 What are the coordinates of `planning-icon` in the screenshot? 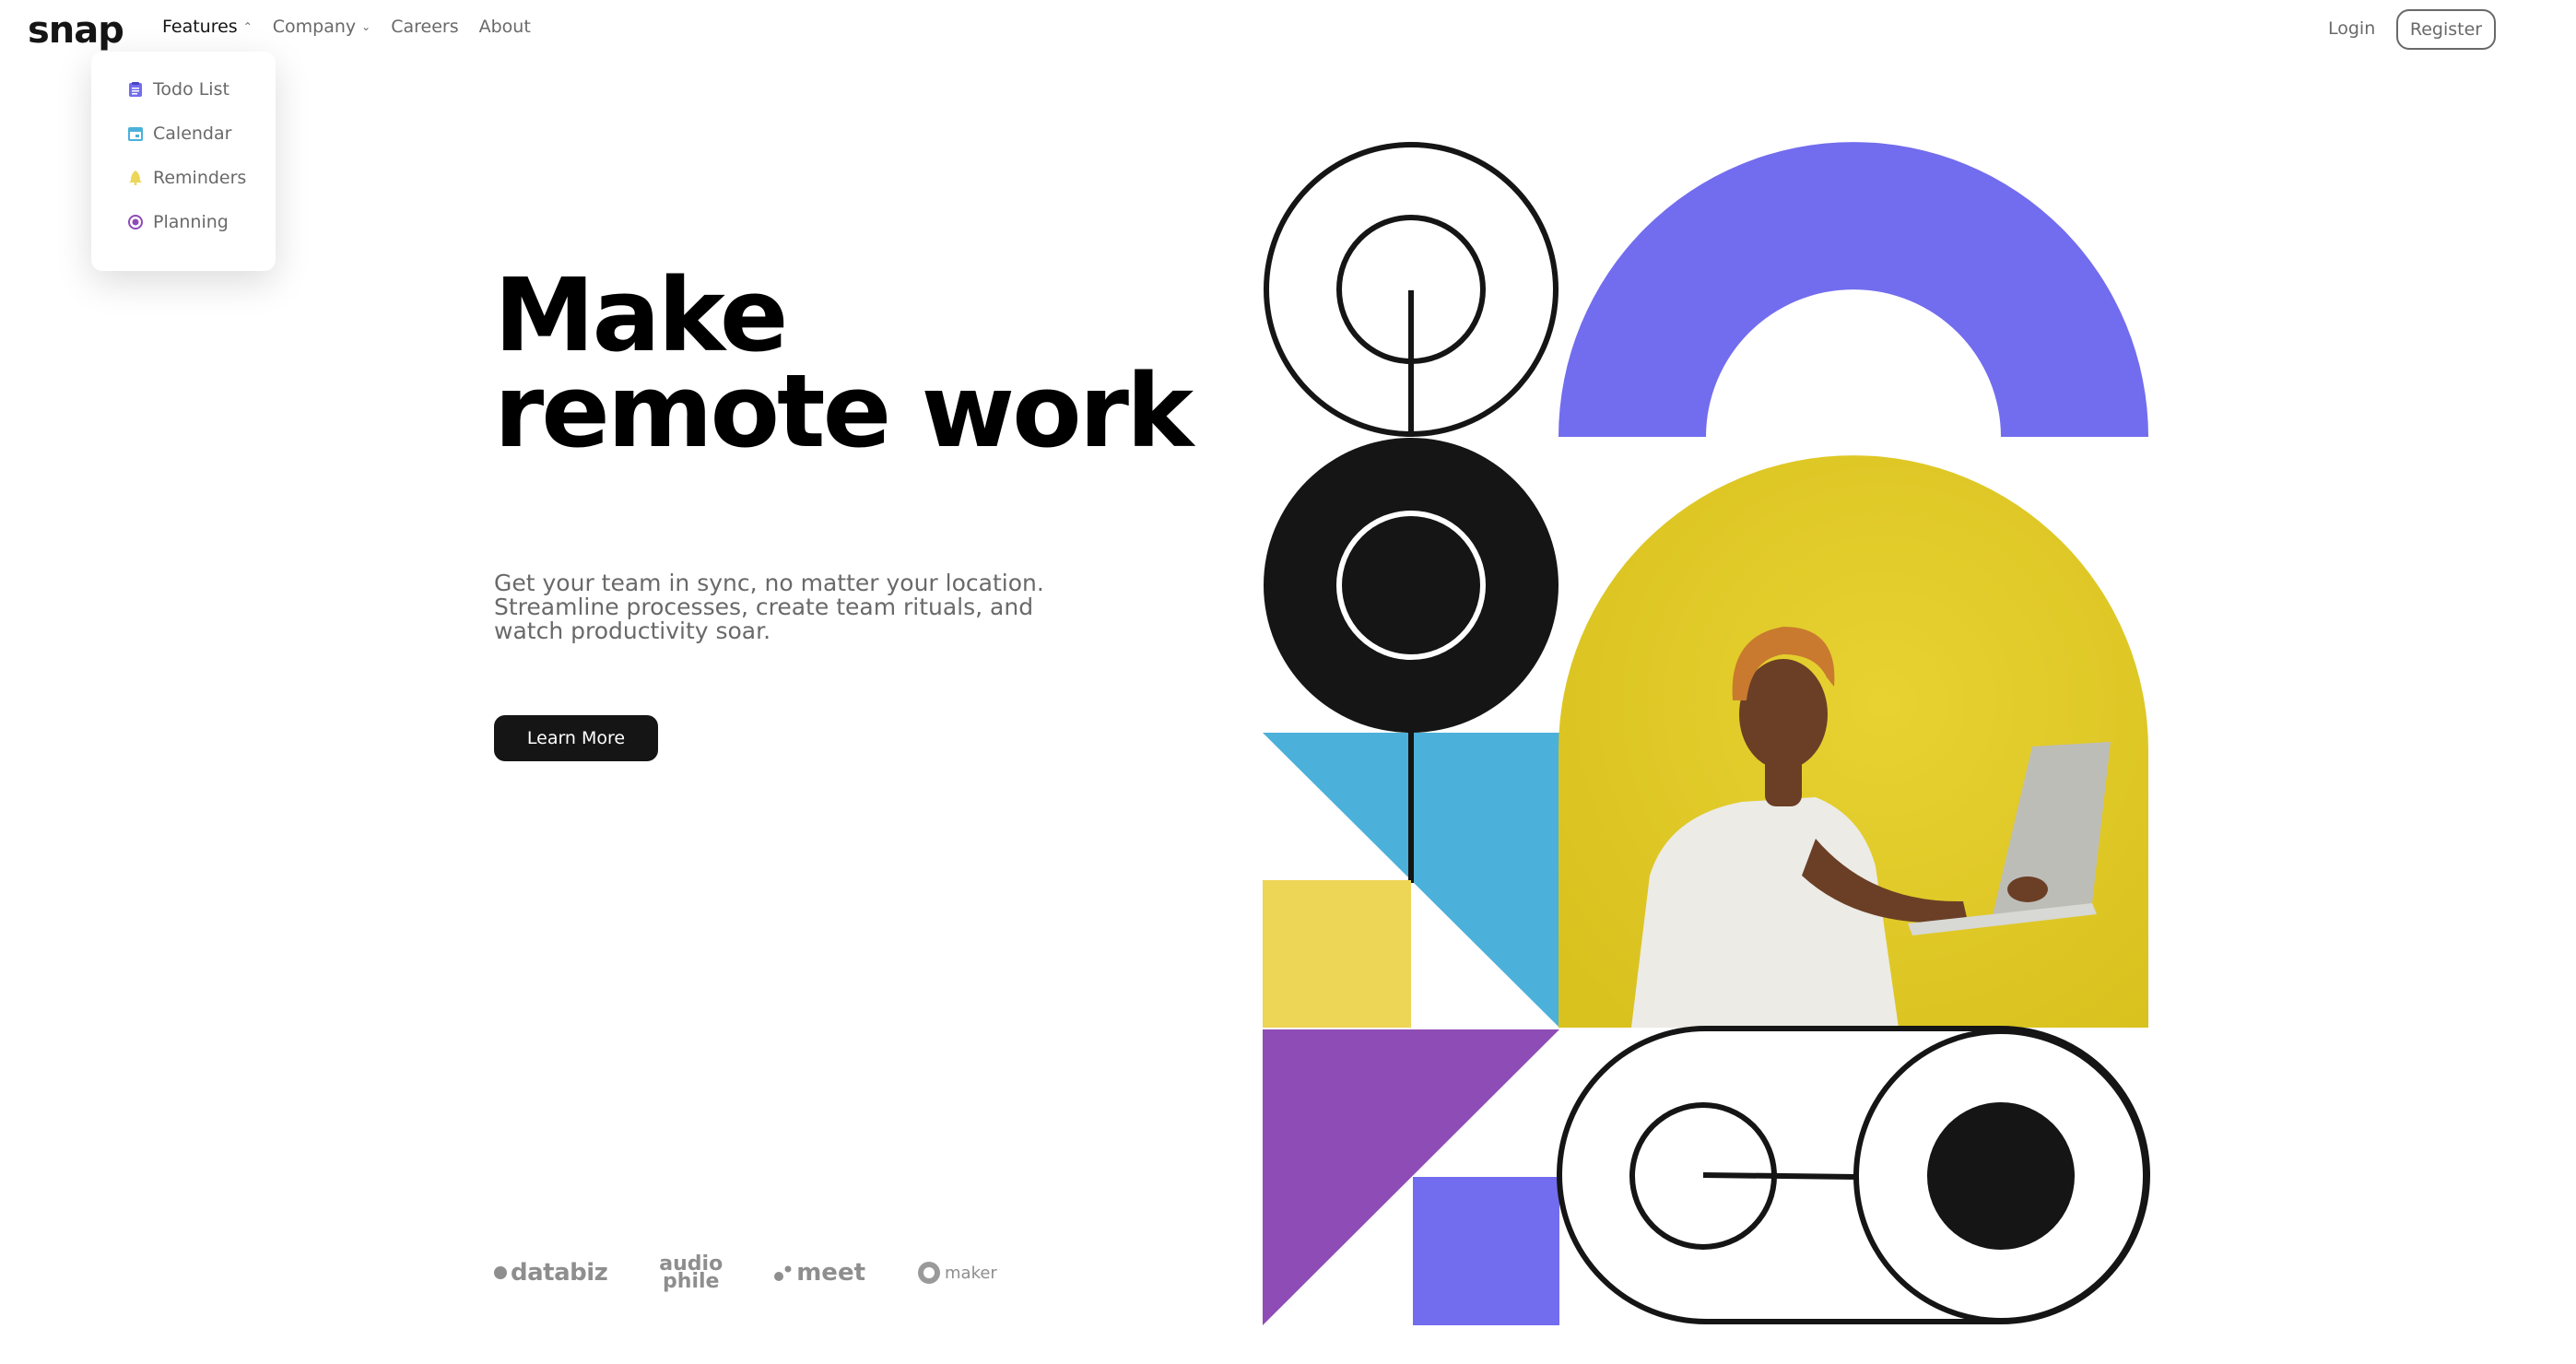 It's located at (135, 222).